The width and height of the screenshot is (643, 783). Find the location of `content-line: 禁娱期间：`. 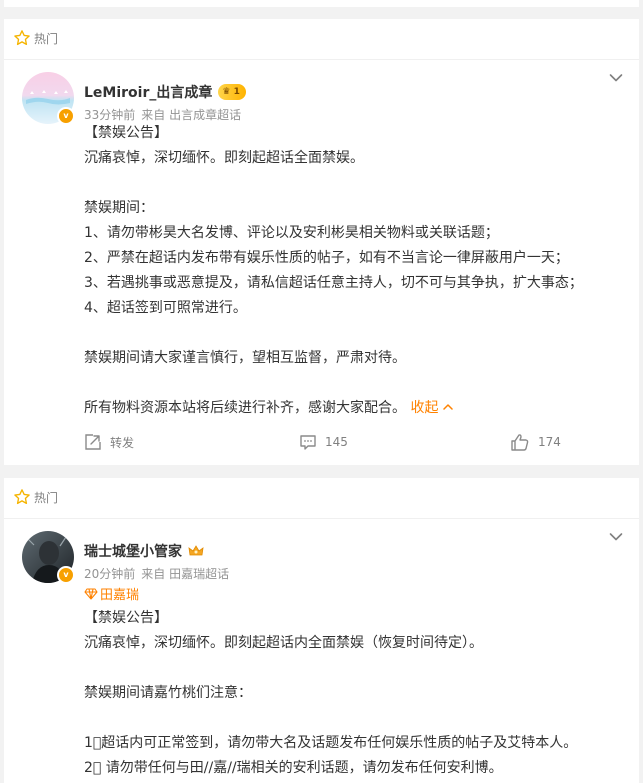

content-line: 禁娱期间： is located at coordinates (119, 208).